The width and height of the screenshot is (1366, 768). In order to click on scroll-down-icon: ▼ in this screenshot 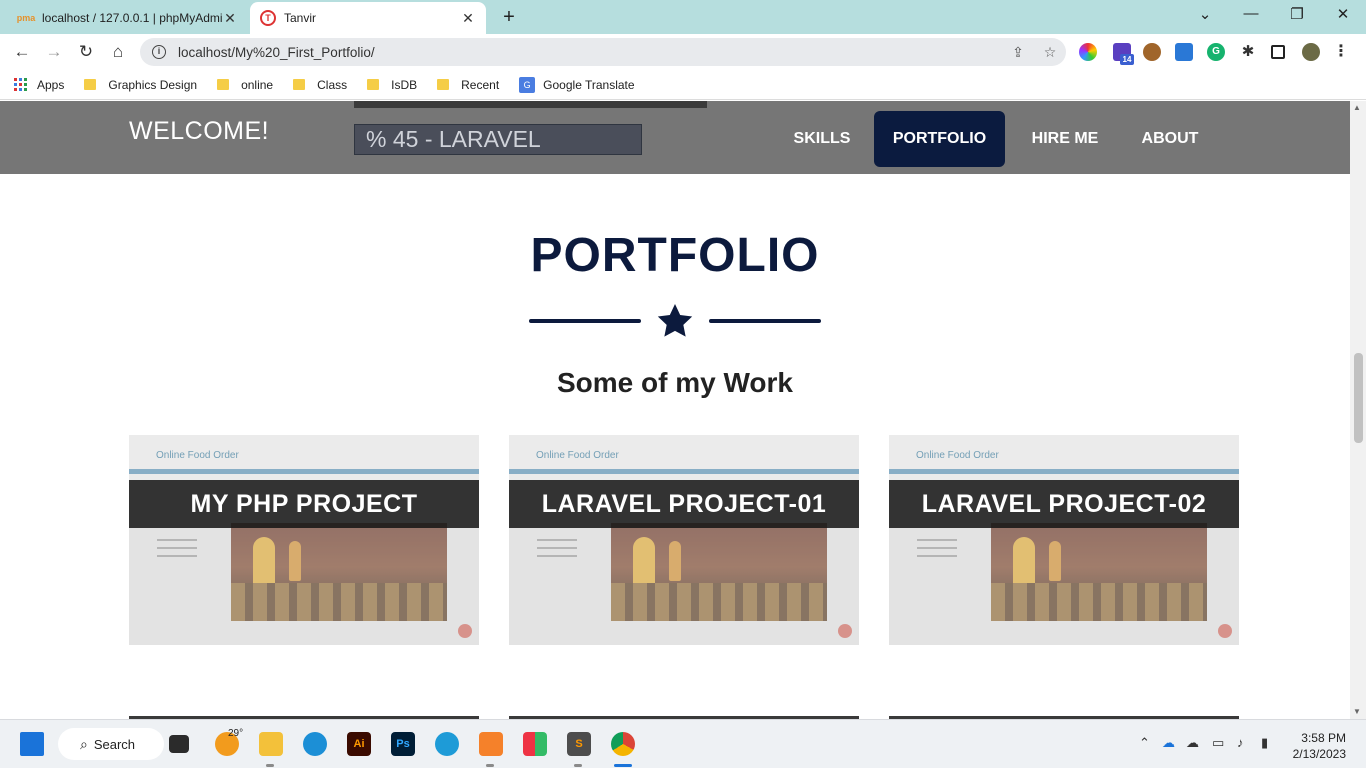, I will do `click(1357, 711)`.